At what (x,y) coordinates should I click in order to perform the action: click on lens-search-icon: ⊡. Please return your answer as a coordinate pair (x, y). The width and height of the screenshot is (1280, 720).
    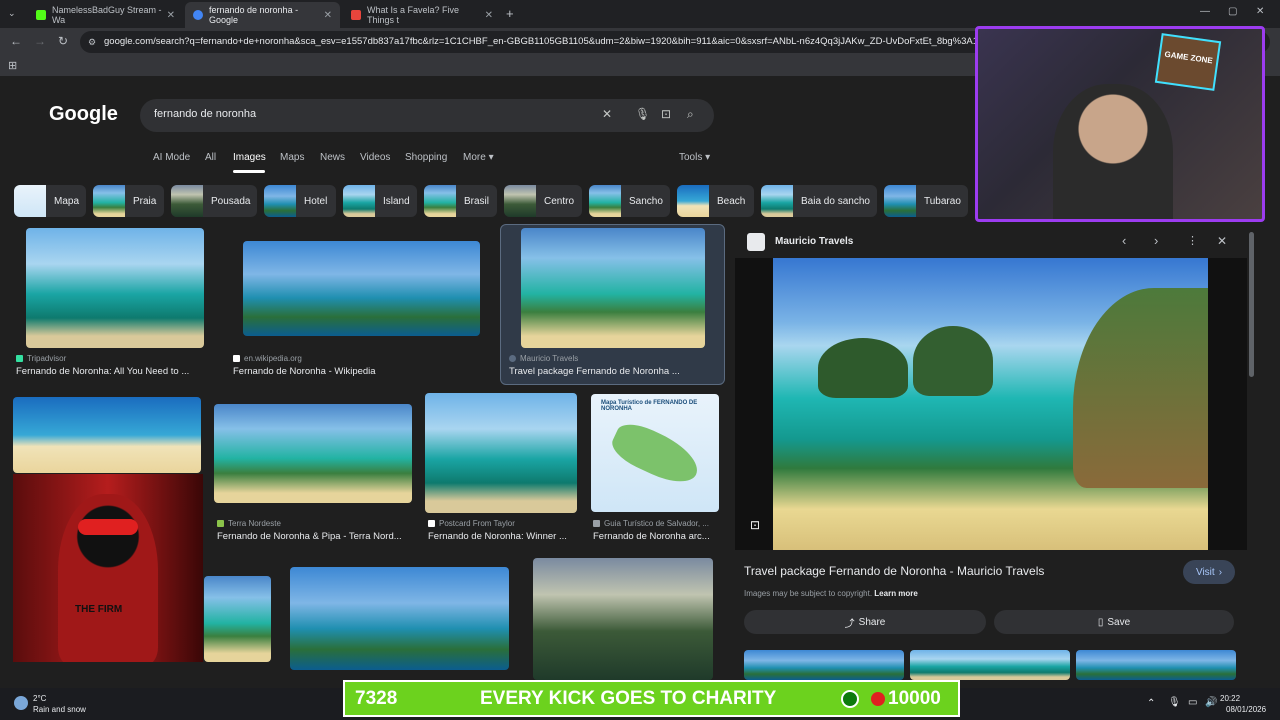
    Looking at the image, I should click on (755, 525).